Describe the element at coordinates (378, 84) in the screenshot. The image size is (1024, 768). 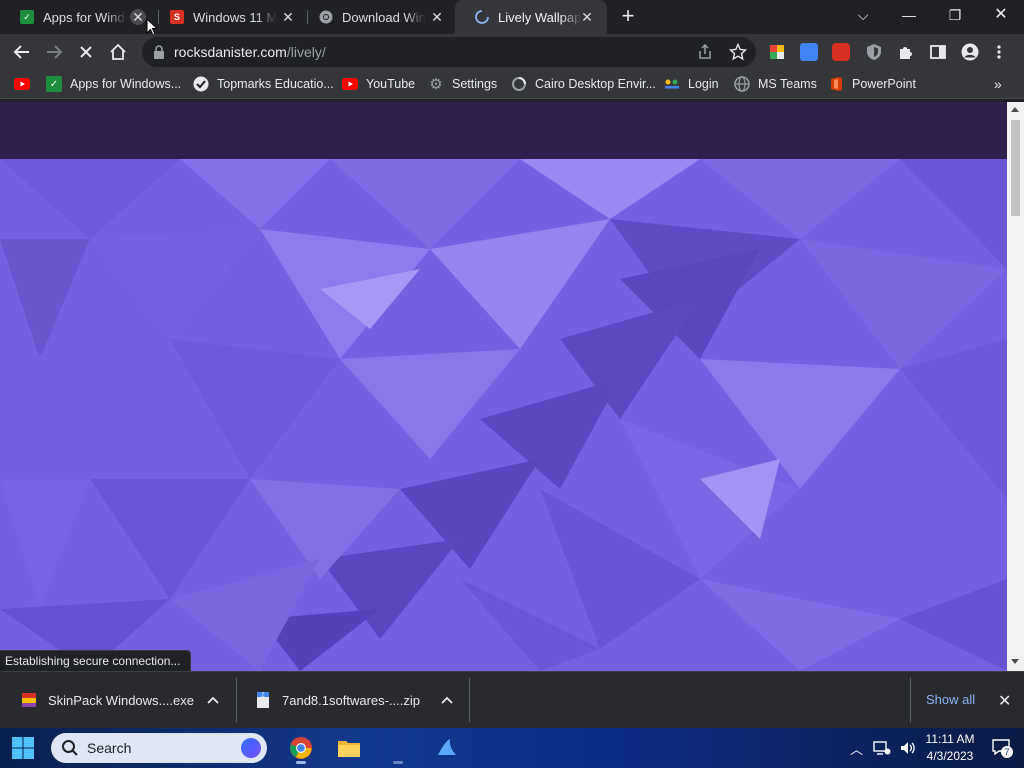
I see `bookmark-youtube: YouTube` at that location.